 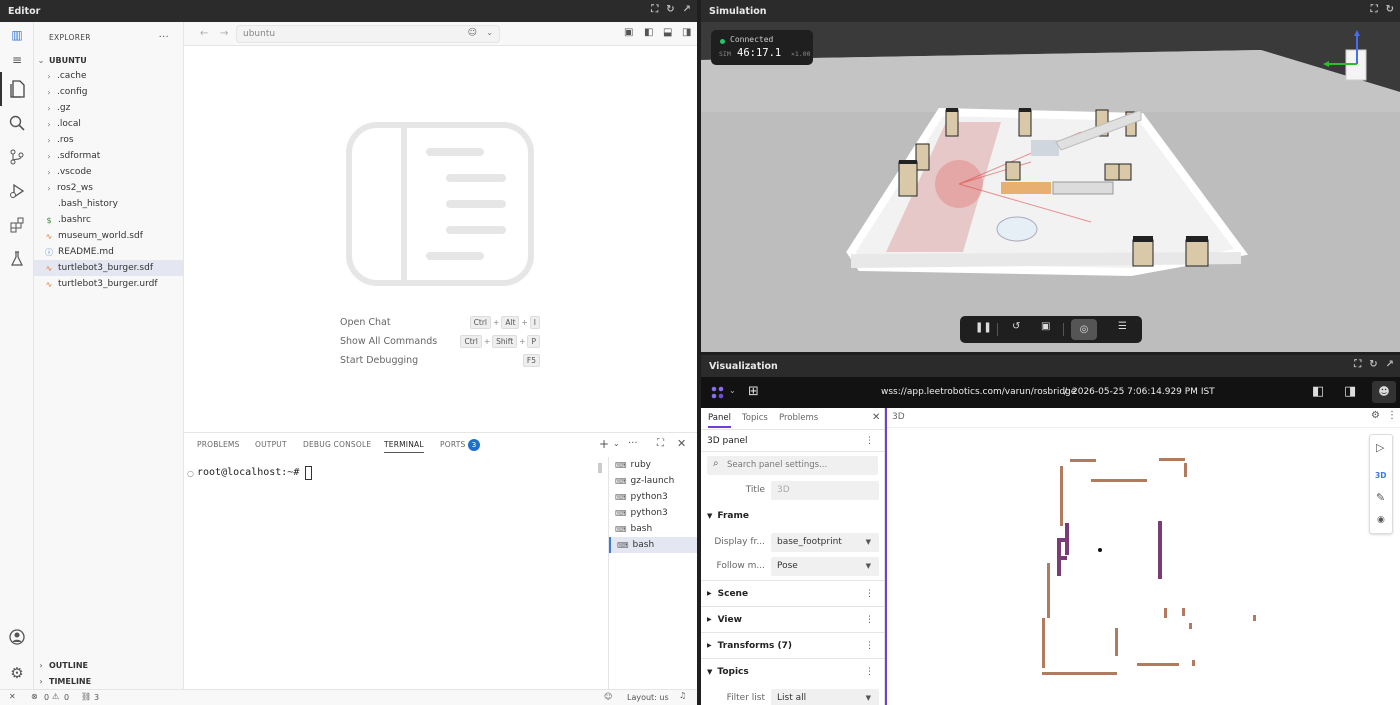 What do you see at coordinates (825, 490) in the screenshot?
I see `title-input: 3D` at bounding box center [825, 490].